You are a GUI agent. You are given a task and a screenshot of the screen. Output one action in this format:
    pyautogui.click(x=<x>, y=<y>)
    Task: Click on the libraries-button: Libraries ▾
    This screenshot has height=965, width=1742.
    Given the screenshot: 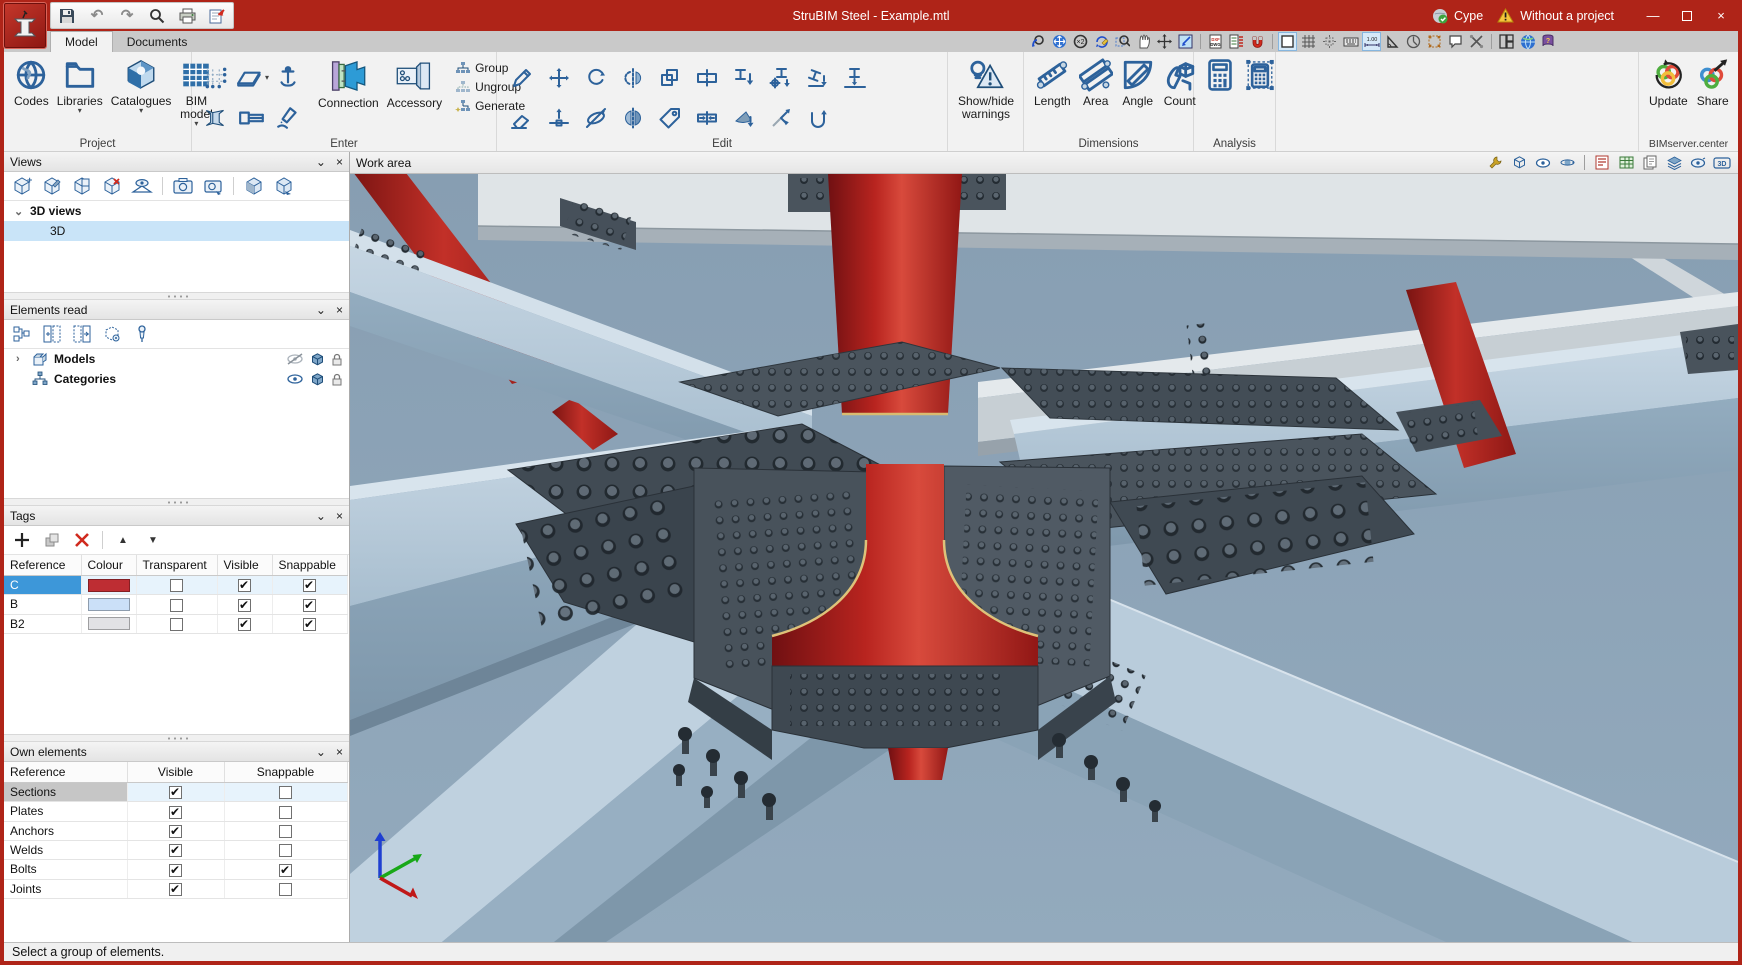 What is the action you would take?
    pyautogui.click(x=80, y=86)
    